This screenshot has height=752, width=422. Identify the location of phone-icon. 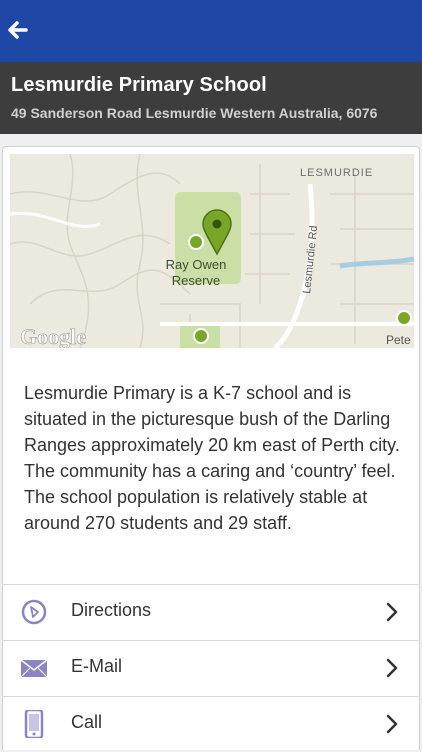
(34, 724).